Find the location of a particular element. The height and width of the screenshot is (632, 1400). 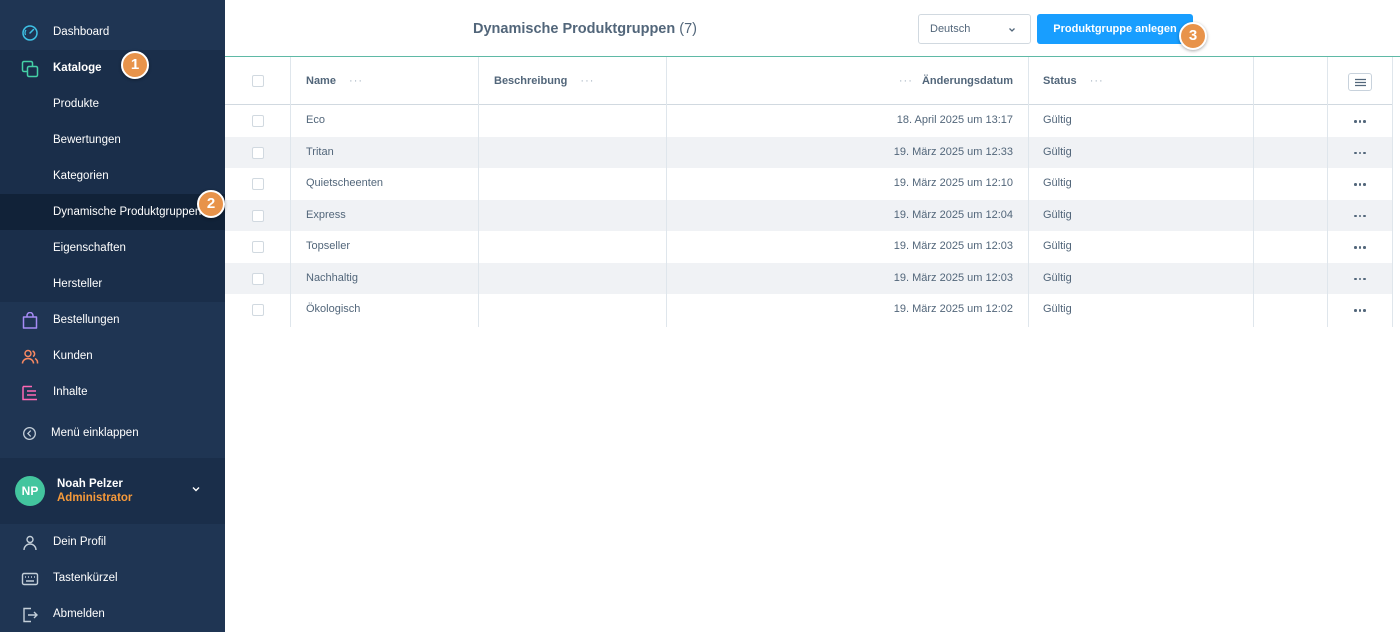

table-row: Express 19. März 2025 um 12:04 Gültig is located at coordinates (809, 215).